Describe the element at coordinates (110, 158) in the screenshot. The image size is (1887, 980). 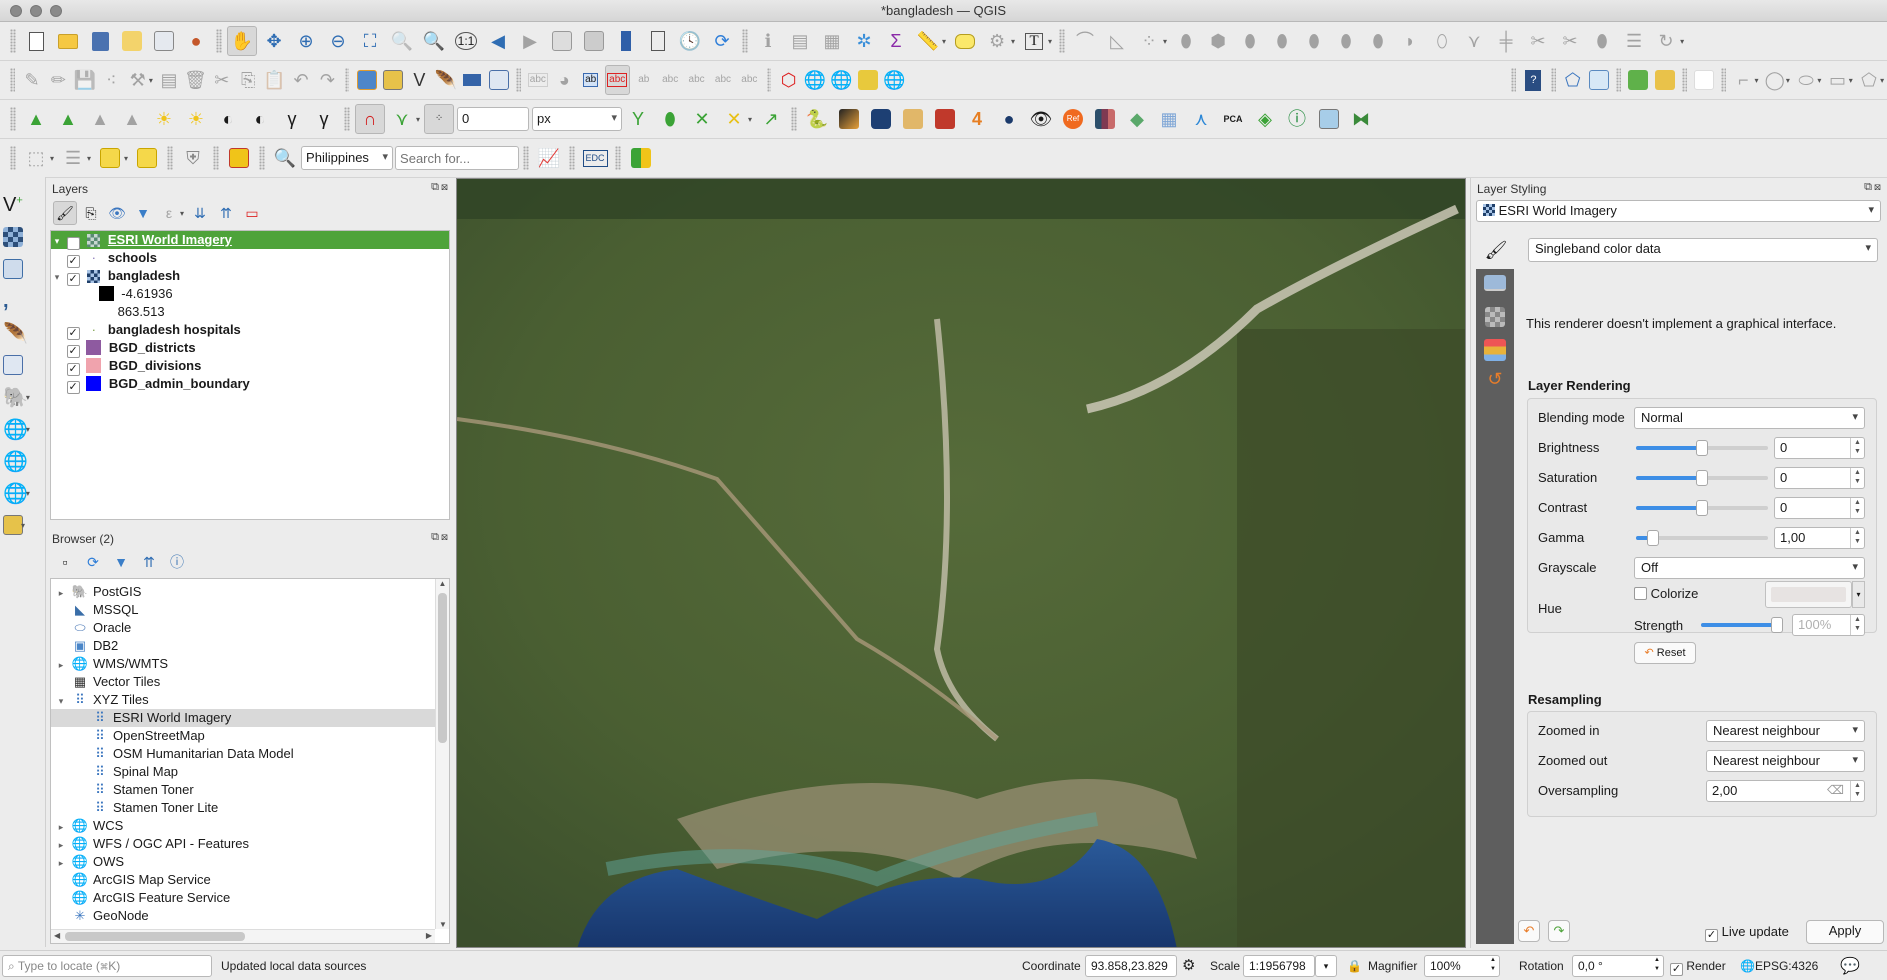
I see `deselect-button` at that location.